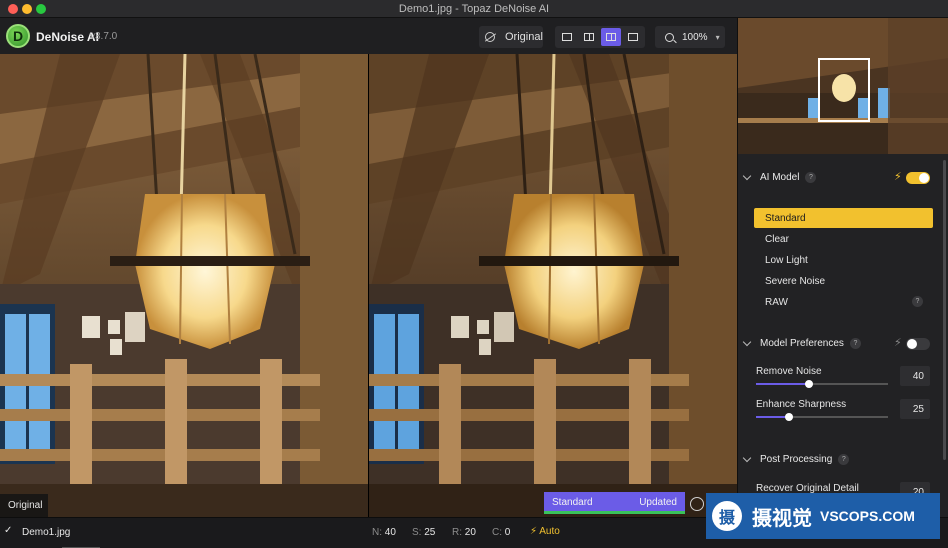 The width and height of the screenshot is (948, 548). I want to click on show-original-button: Original, so click(511, 37).